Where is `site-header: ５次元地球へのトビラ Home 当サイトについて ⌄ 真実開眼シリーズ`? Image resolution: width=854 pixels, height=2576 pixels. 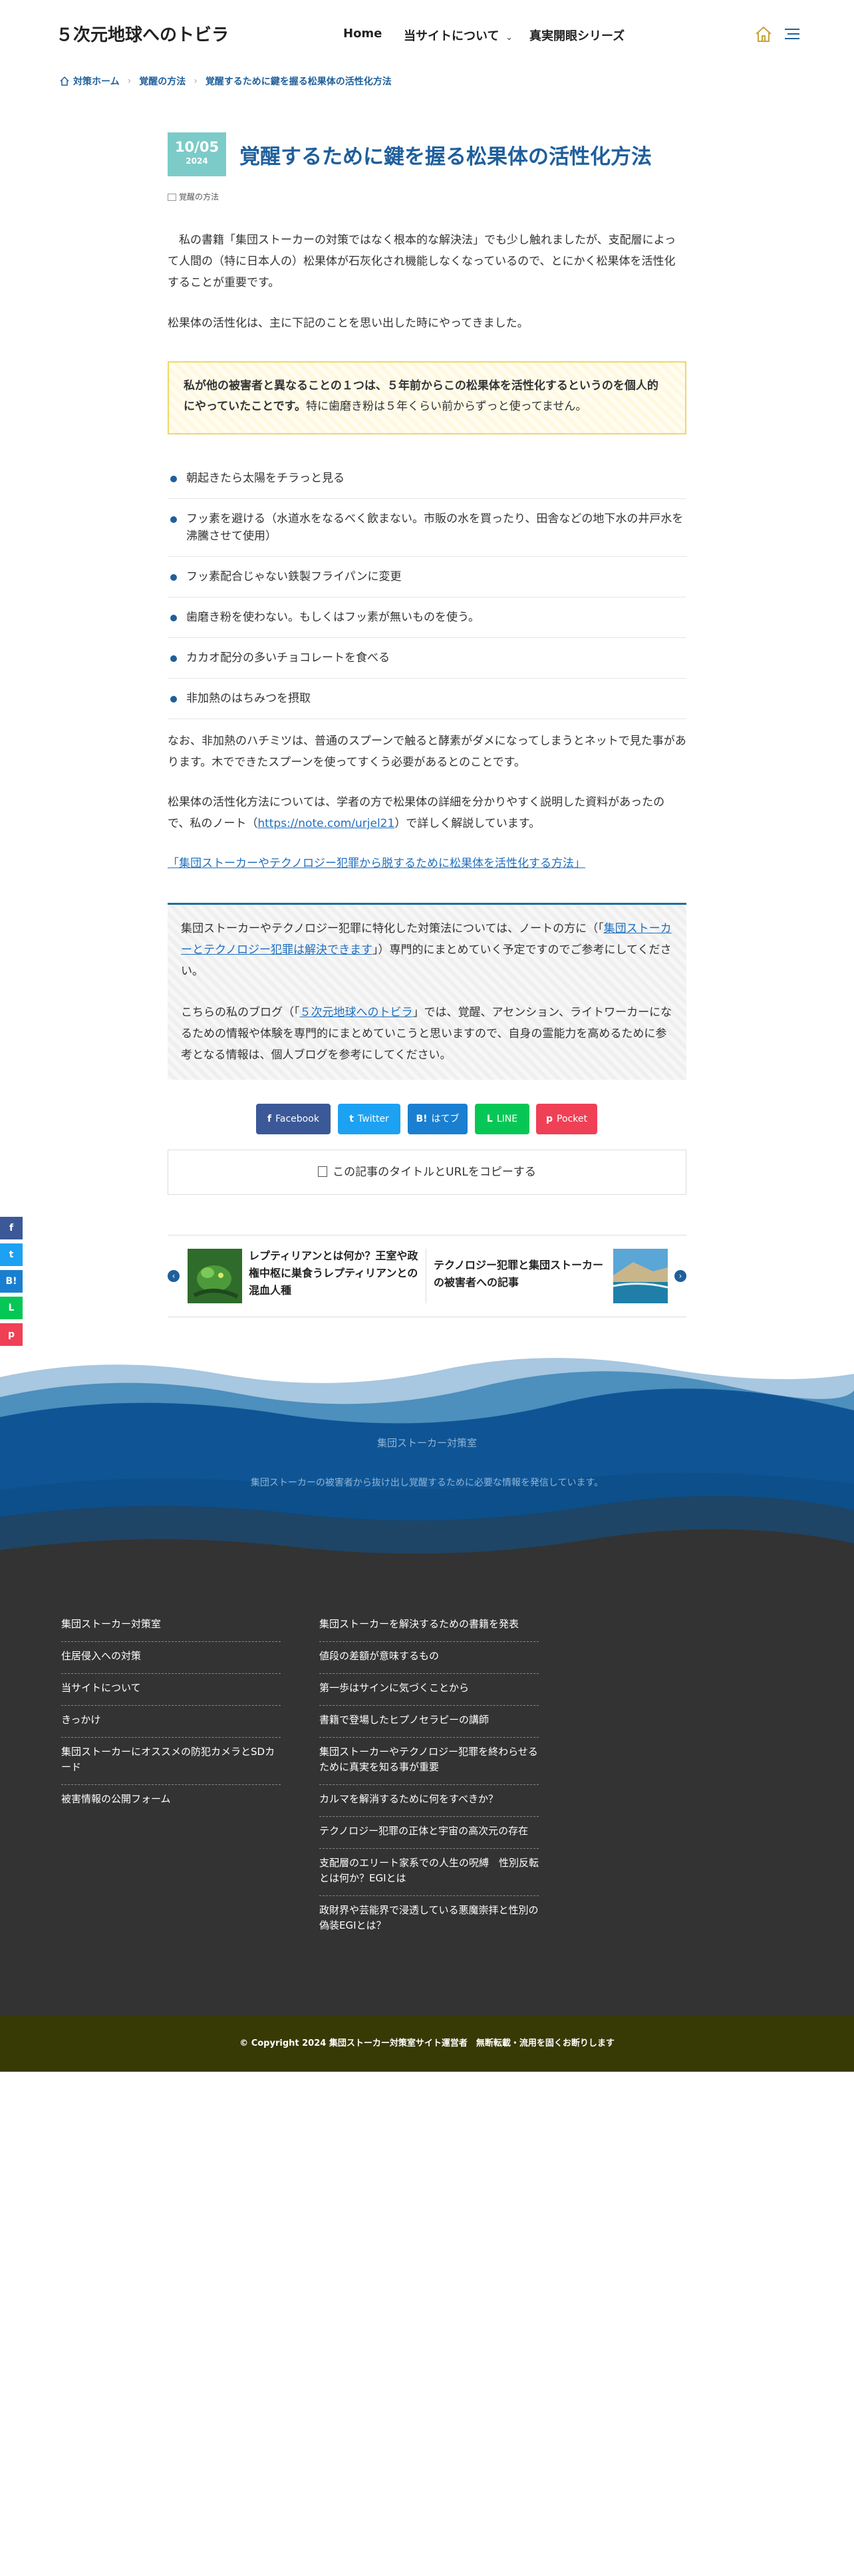 site-header: ５次元地球へのトビラ Home 当サイトについて ⌄ 真実開眼シリーズ is located at coordinates (427, 33).